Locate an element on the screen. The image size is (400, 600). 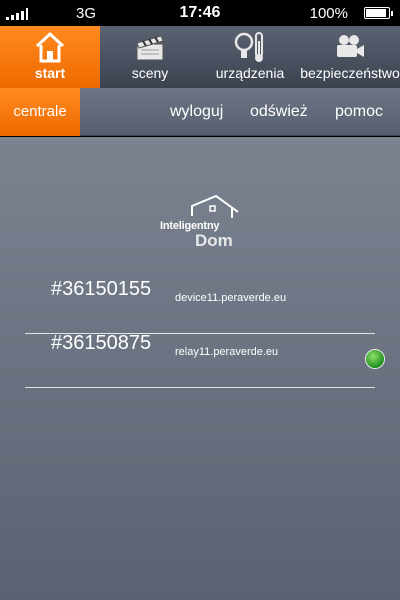
battery-charging-icon is located at coordinates (378, 13).